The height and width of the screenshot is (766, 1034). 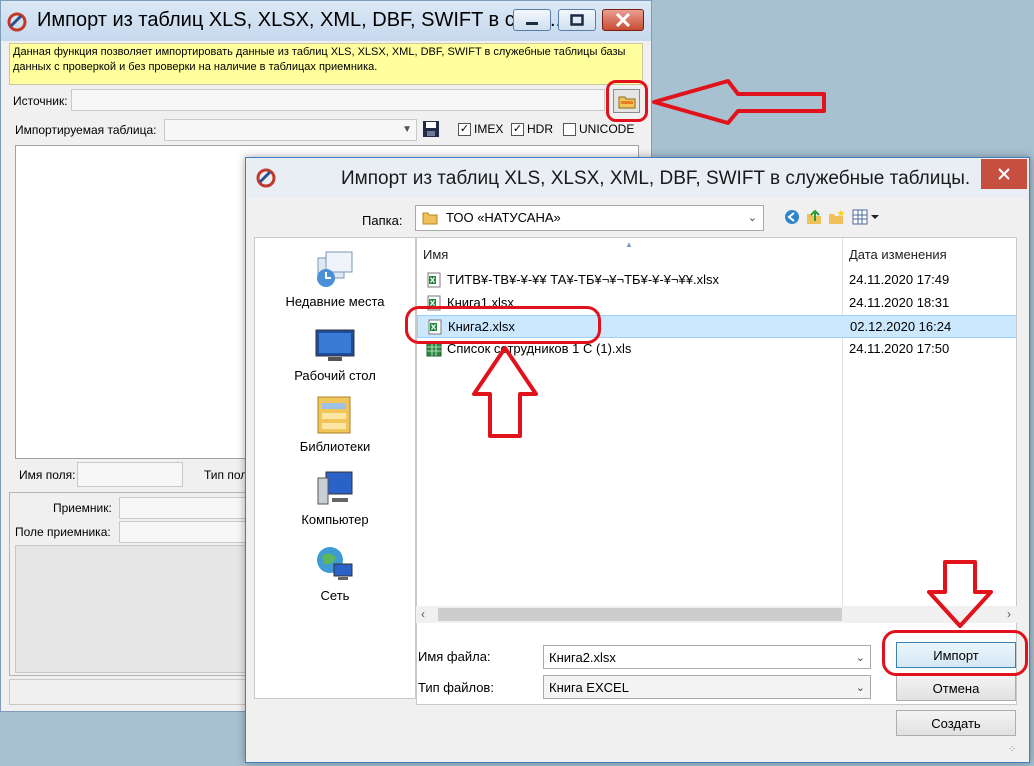 I want to click on place-network: Сеть, so click(x=335, y=572).